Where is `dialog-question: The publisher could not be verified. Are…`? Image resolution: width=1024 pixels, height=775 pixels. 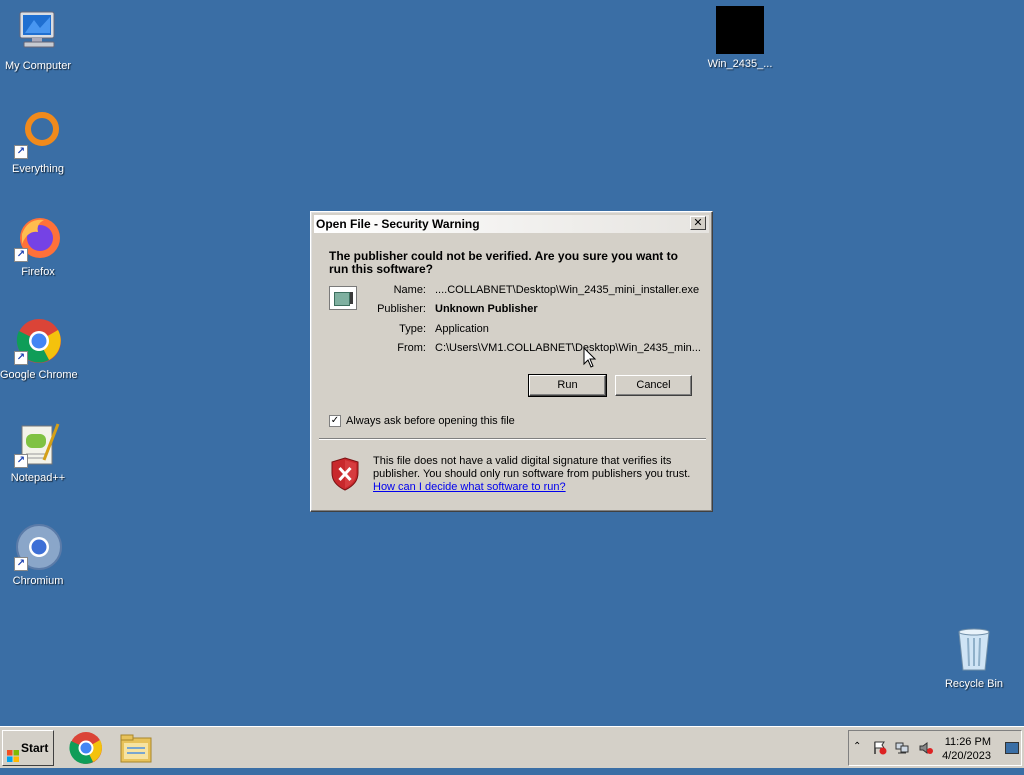
dialog-question: The publisher could not be verified. Are… is located at coordinates (503, 262).